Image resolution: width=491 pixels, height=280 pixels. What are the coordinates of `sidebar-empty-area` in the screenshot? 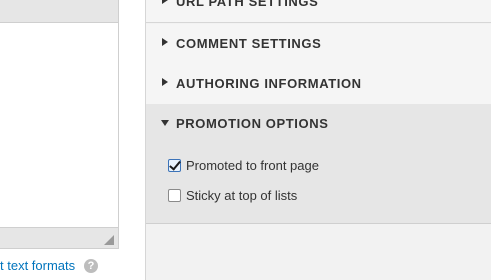 It's located at (318, 252).